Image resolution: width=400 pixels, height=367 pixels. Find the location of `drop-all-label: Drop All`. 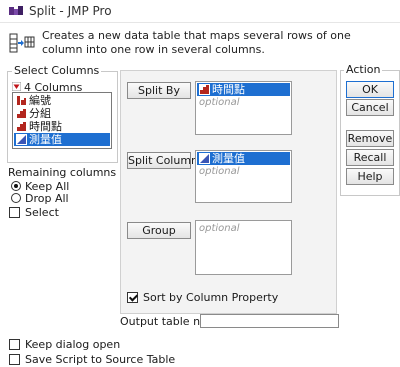

drop-all-label: Drop All is located at coordinates (47, 198).